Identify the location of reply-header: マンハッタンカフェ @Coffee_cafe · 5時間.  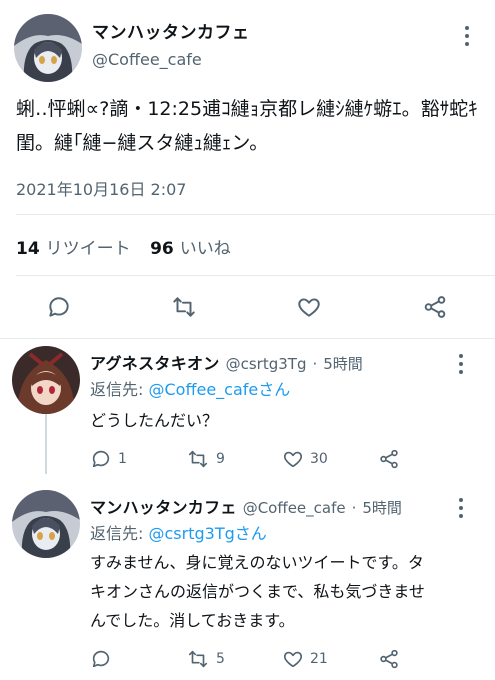
(246, 506).